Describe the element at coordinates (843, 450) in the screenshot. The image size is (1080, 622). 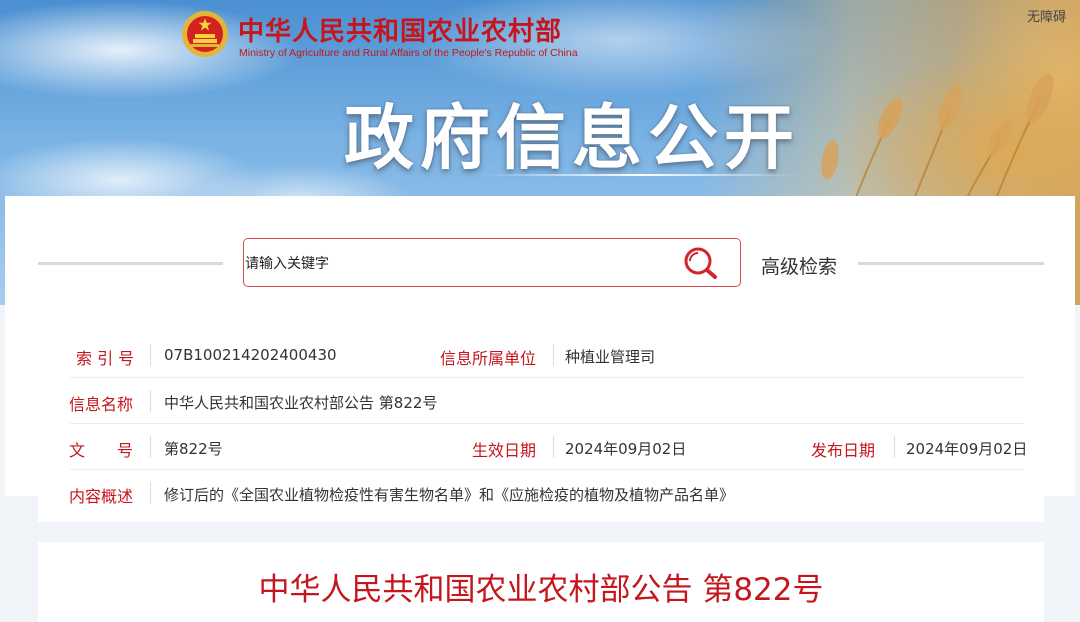
I see `publish-date-label: 发布日期` at that location.